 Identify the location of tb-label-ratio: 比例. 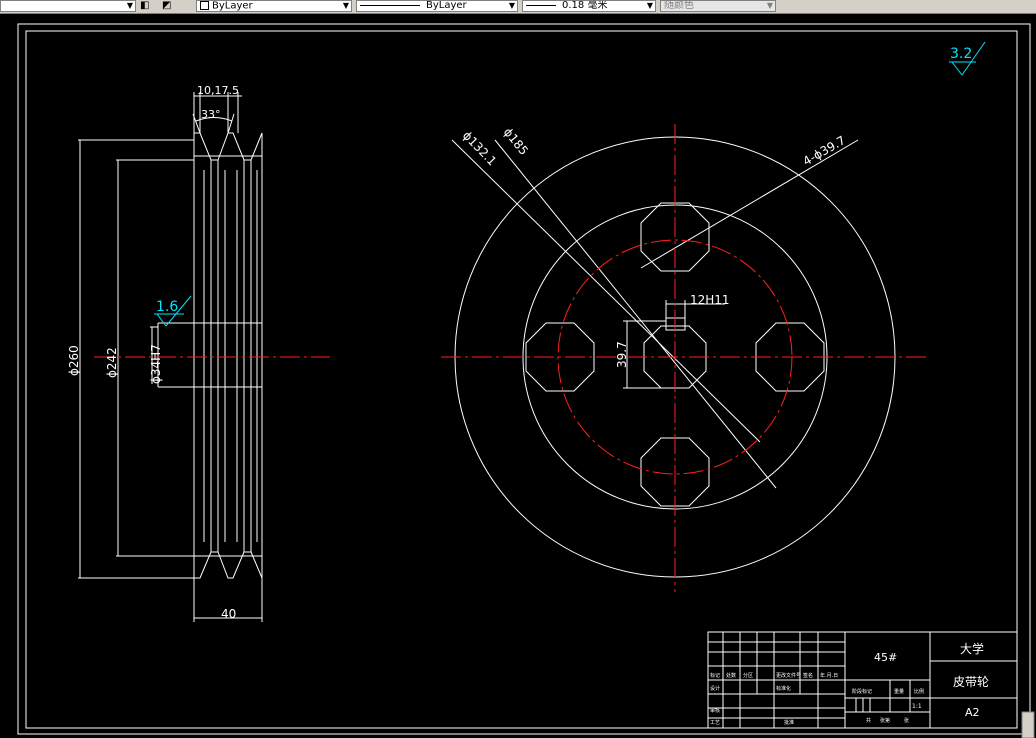
(919, 691).